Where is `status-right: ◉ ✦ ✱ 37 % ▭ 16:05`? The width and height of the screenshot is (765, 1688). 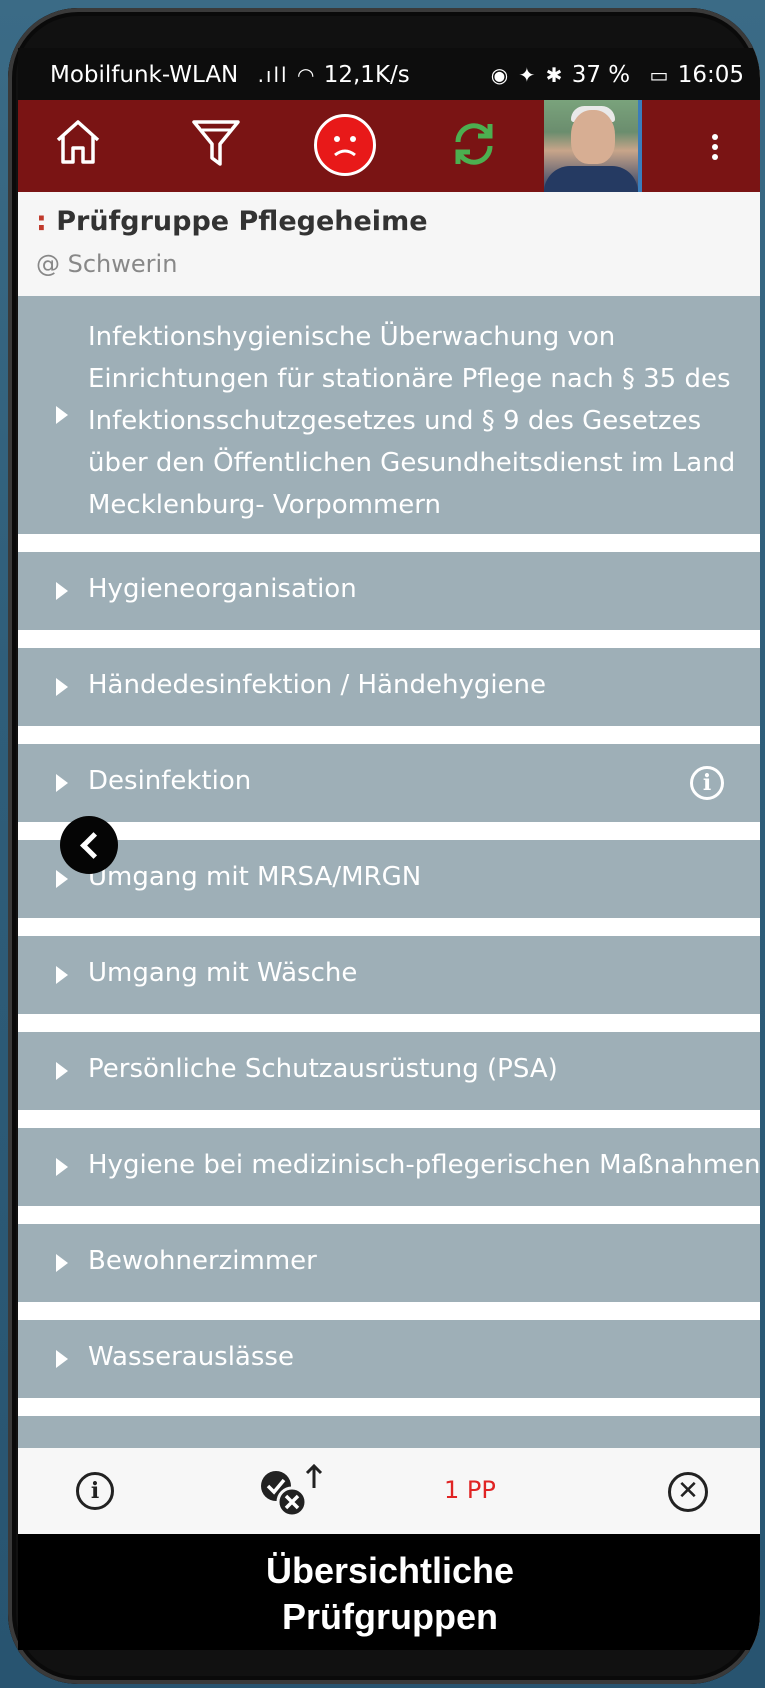
status-right: ◉ ✦ ✱ 37 % ▭ 16:05 is located at coordinates (611, 75).